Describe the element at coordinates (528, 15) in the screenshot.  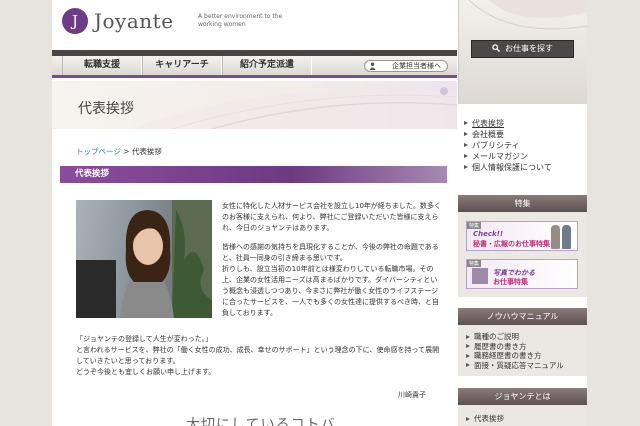
I see `search-panel-decoration` at that location.